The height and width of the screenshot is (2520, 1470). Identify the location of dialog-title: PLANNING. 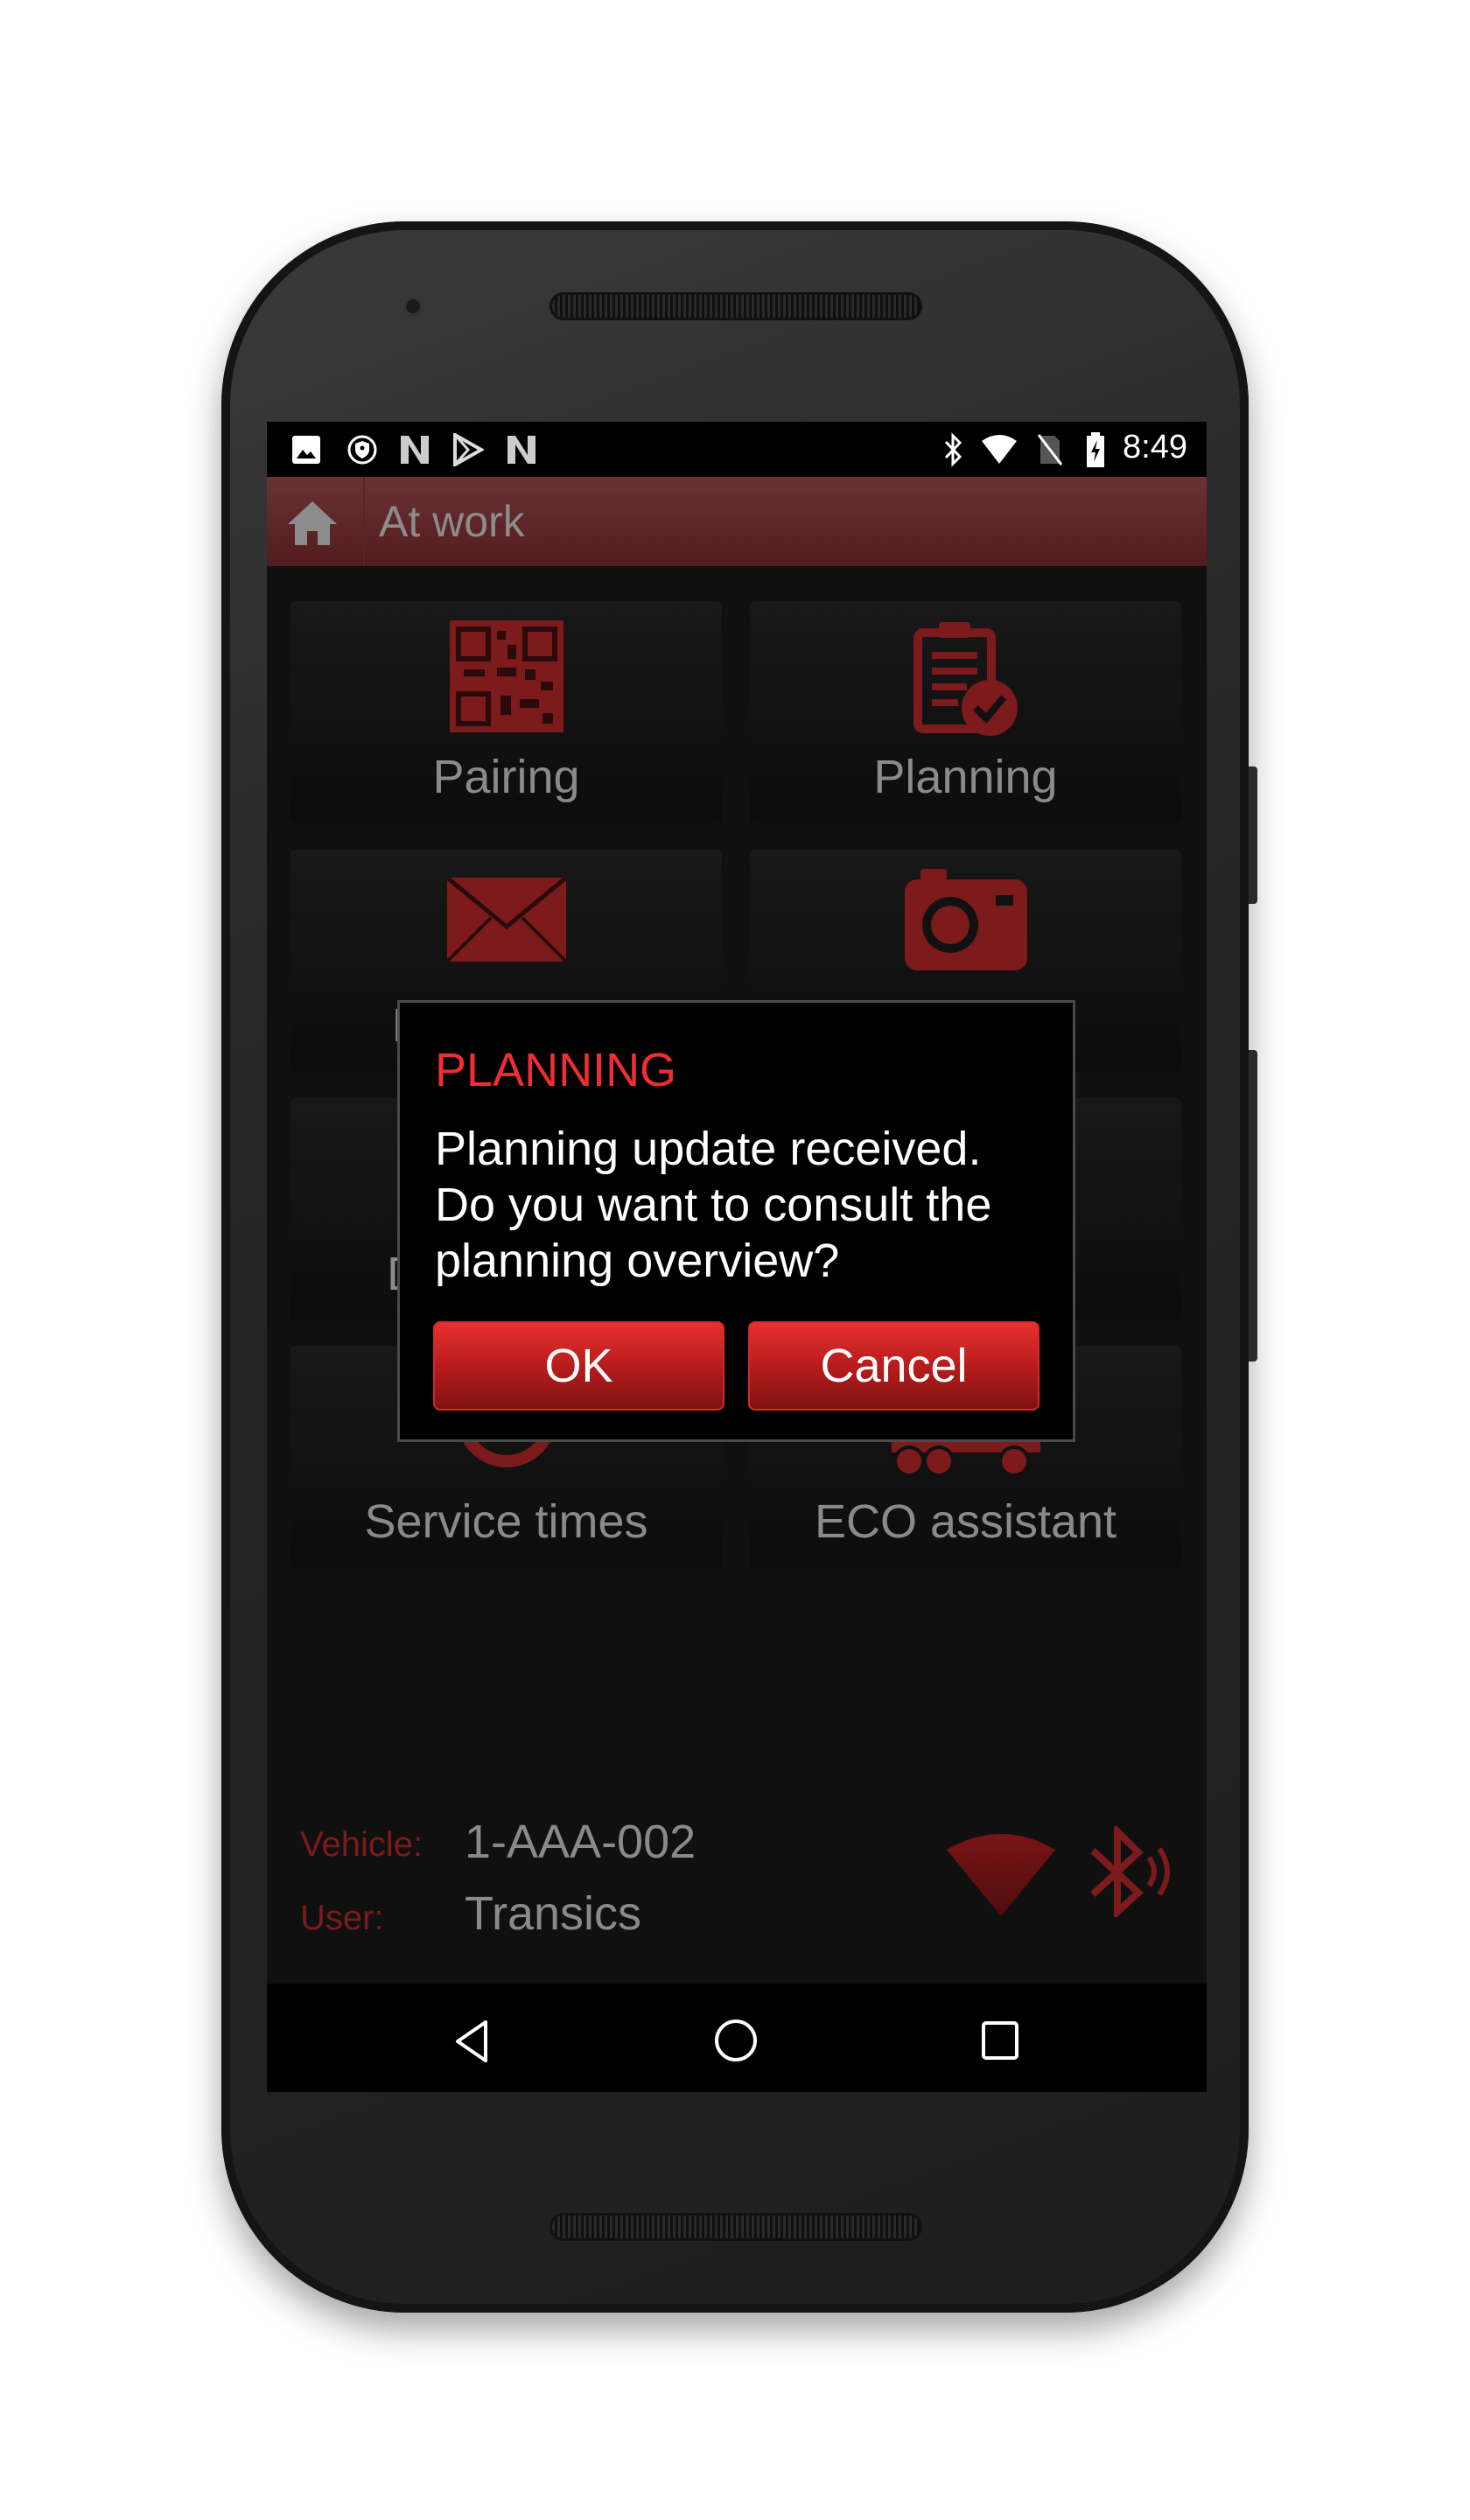
(556, 1070).